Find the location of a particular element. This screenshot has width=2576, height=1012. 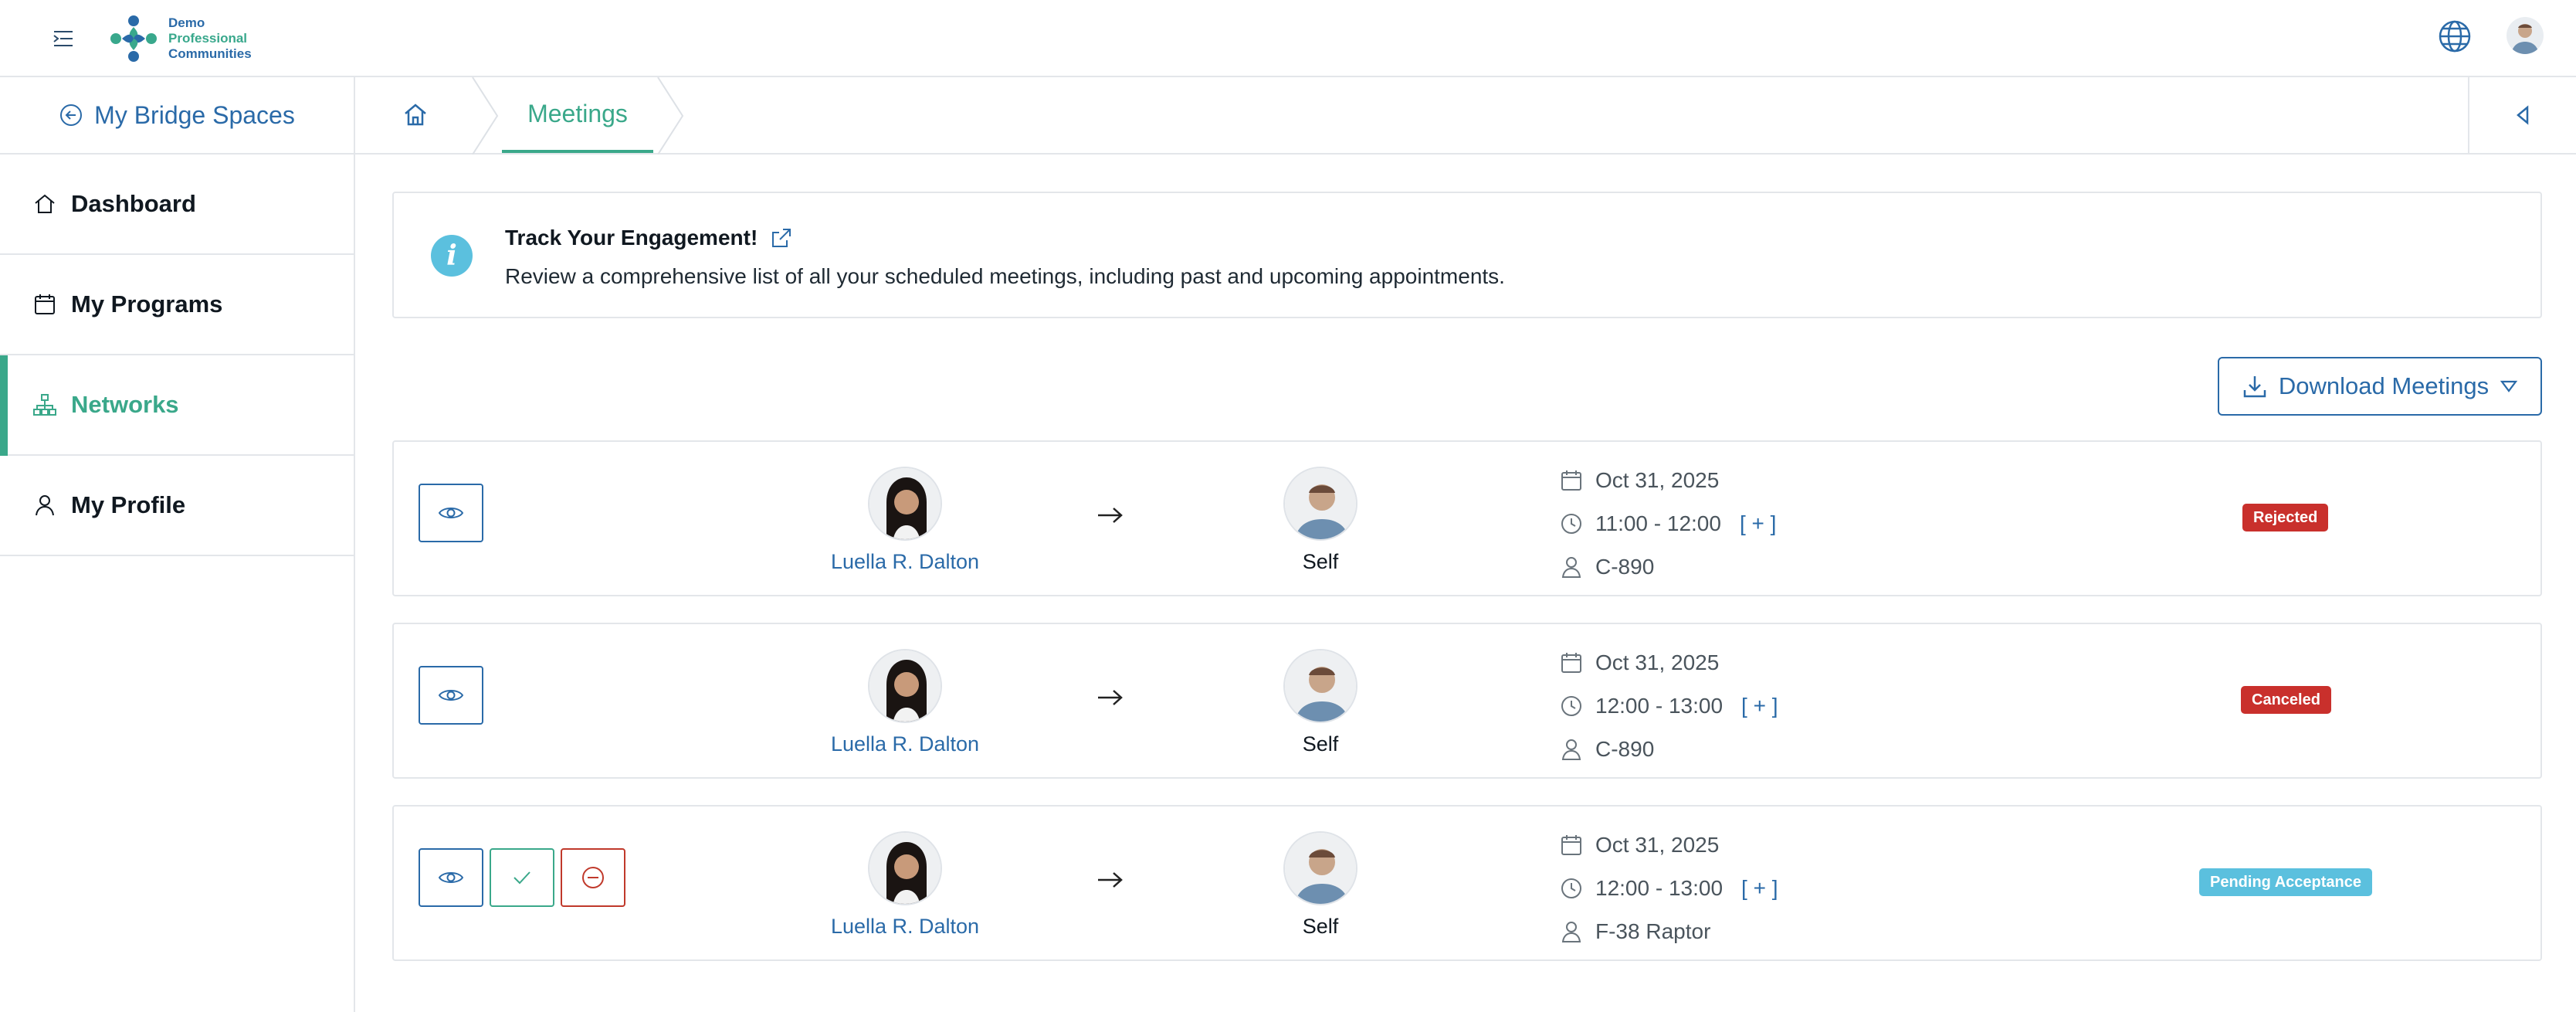

sidebar-item-networks: Networks is located at coordinates (177, 406).